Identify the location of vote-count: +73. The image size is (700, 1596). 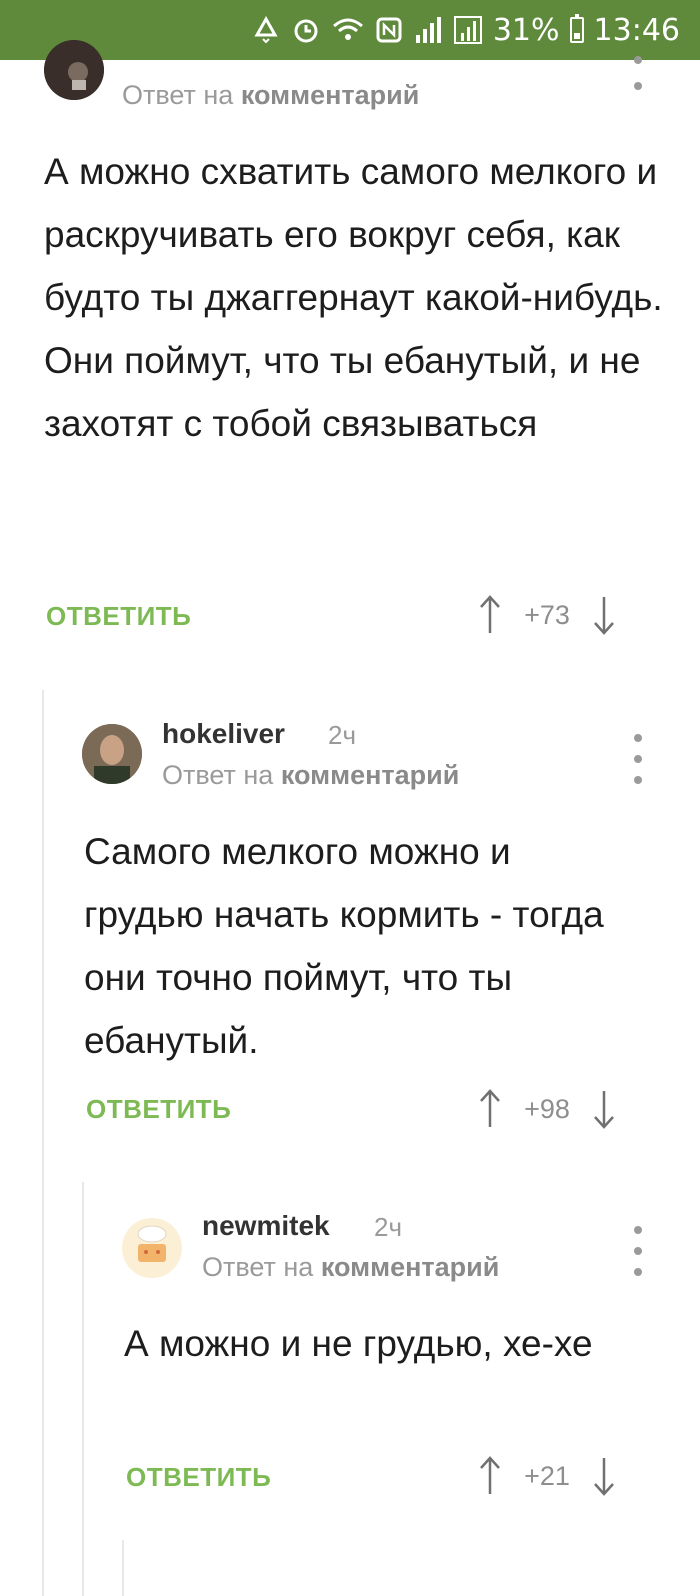
(547, 614).